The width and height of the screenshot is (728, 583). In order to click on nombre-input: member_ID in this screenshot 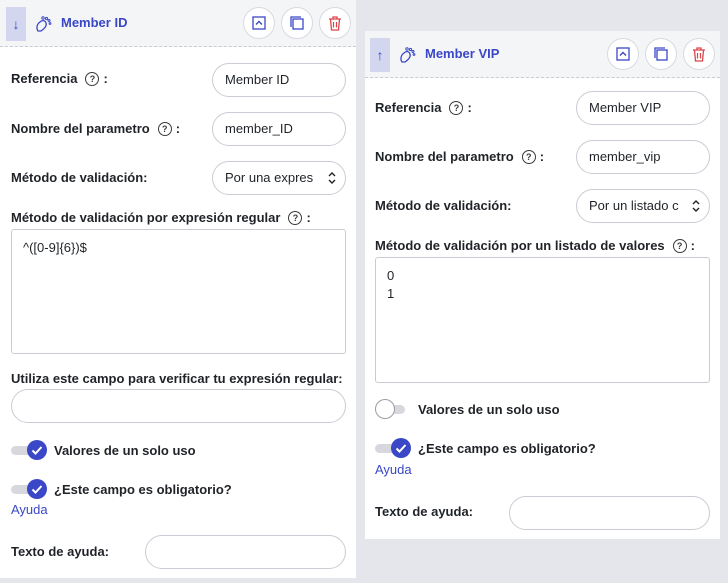, I will do `click(279, 129)`.